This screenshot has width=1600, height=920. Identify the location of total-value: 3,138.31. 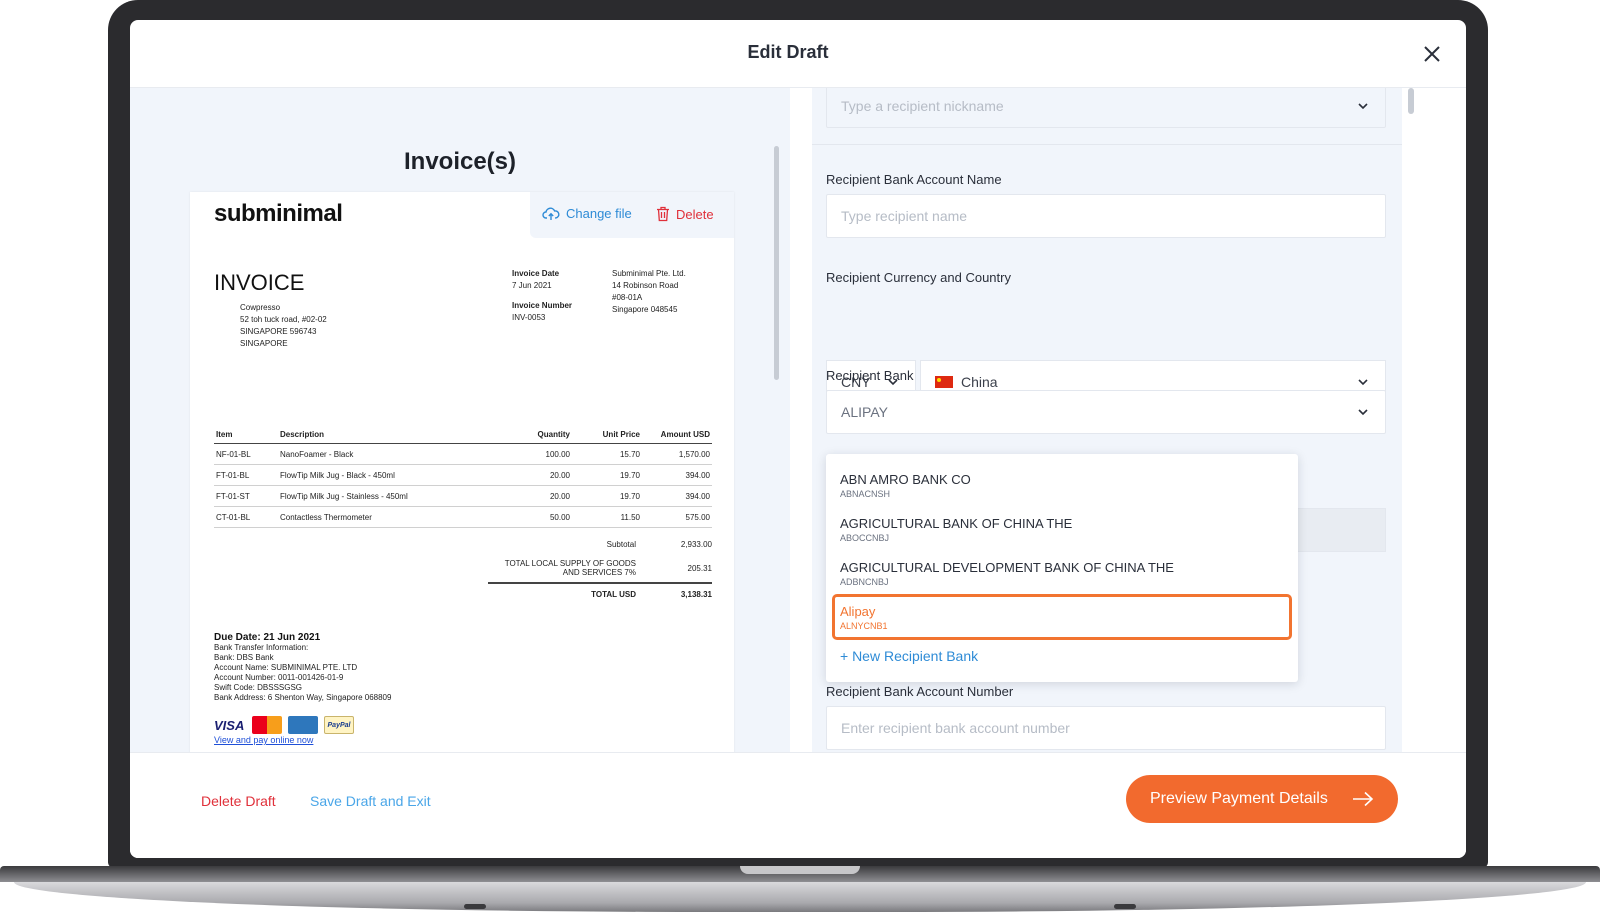
(696, 594).